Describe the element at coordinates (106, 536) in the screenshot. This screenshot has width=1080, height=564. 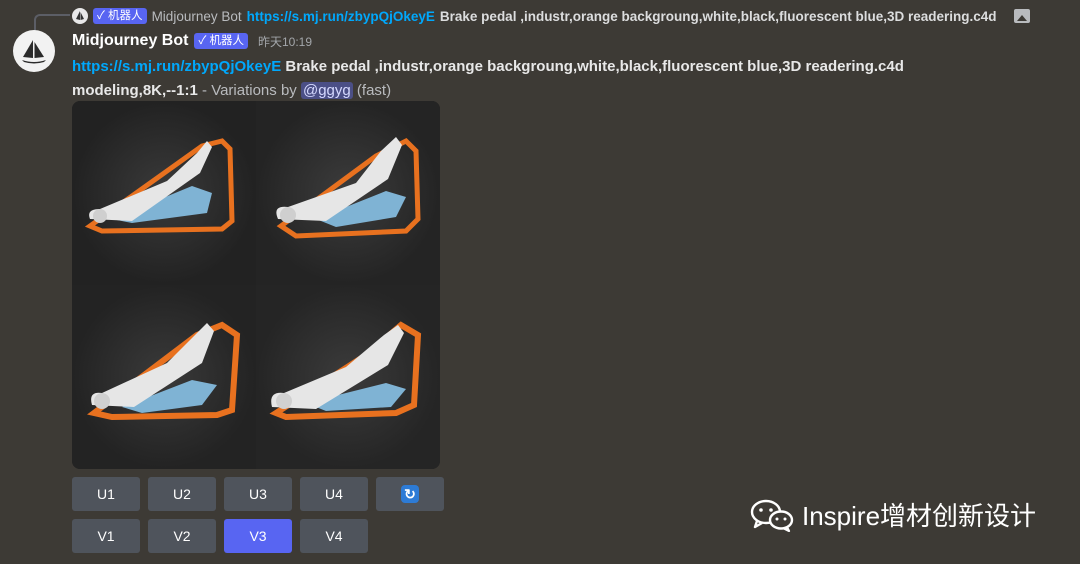
I see `v1-button: V1` at that location.